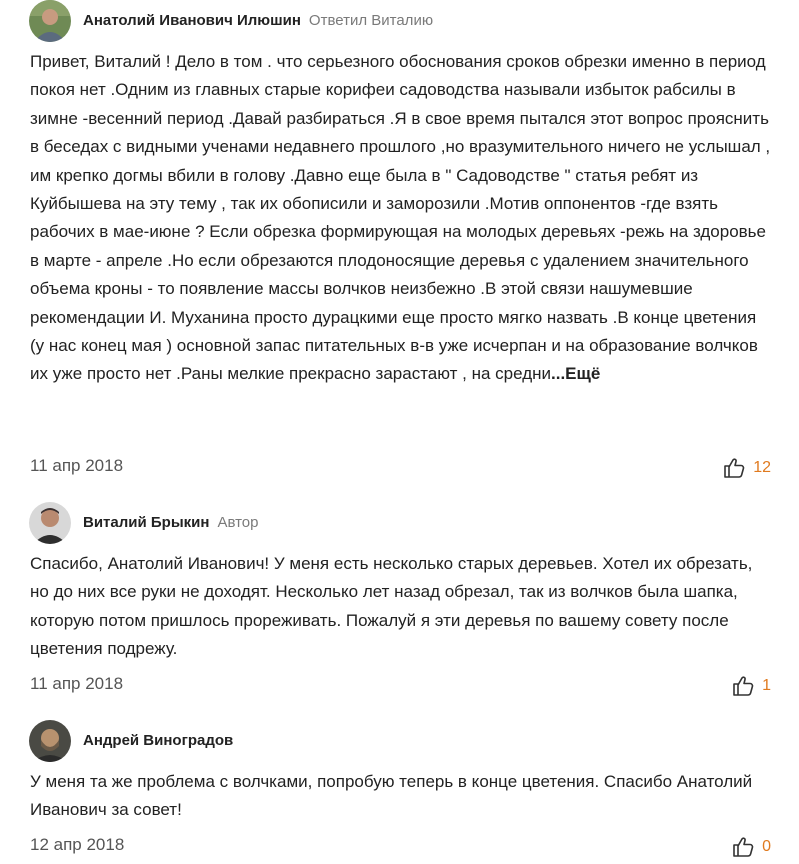 This screenshot has height=864, width=799. I want to click on author-name: Виталий Брыкин, so click(146, 522).